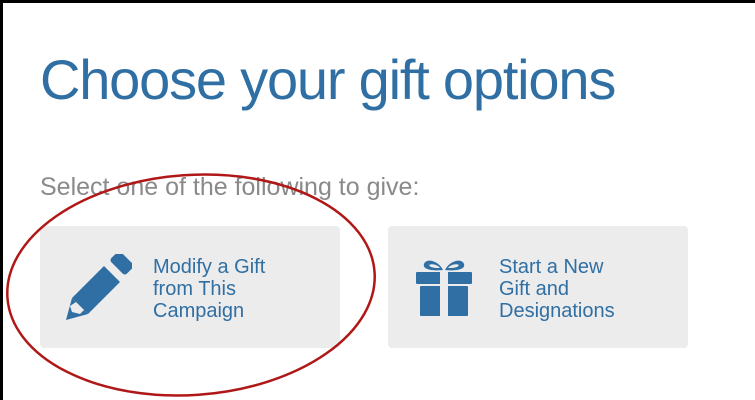  I want to click on start-new-gift-button: Start a New Gift and Designations, so click(538, 287).